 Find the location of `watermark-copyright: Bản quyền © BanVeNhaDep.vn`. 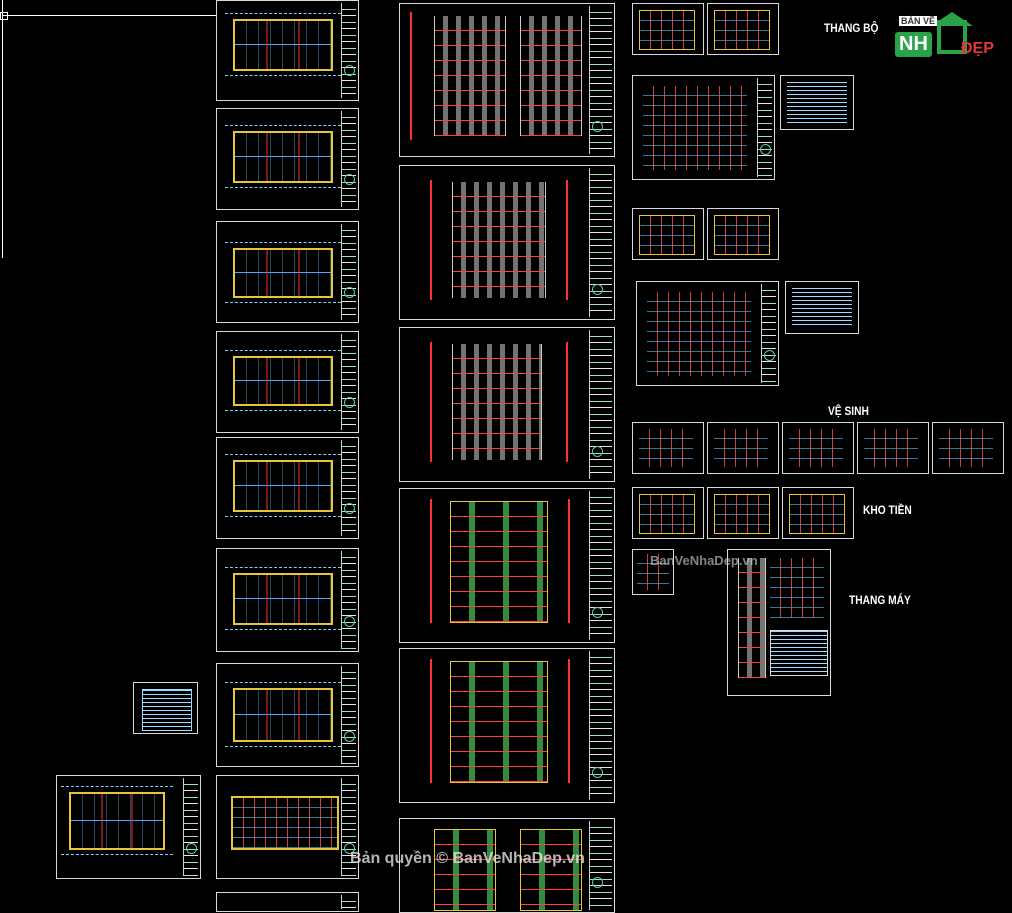

watermark-copyright: Bản quyền © BanVeNhaDep.vn is located at coordinates (467, 858).